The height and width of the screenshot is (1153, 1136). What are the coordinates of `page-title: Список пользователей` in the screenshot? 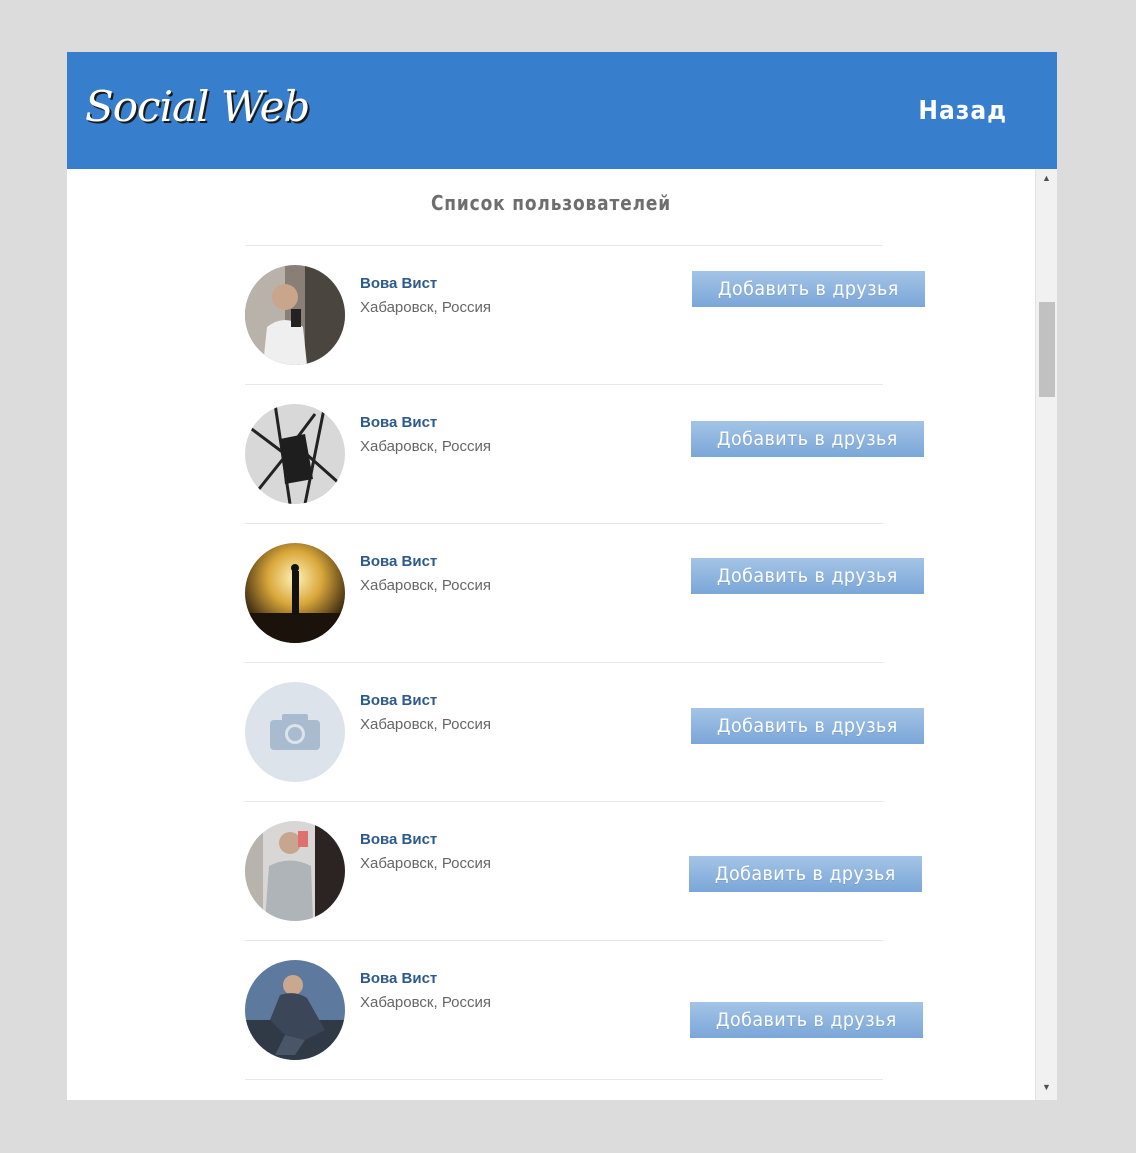 It's located at (551, 203).